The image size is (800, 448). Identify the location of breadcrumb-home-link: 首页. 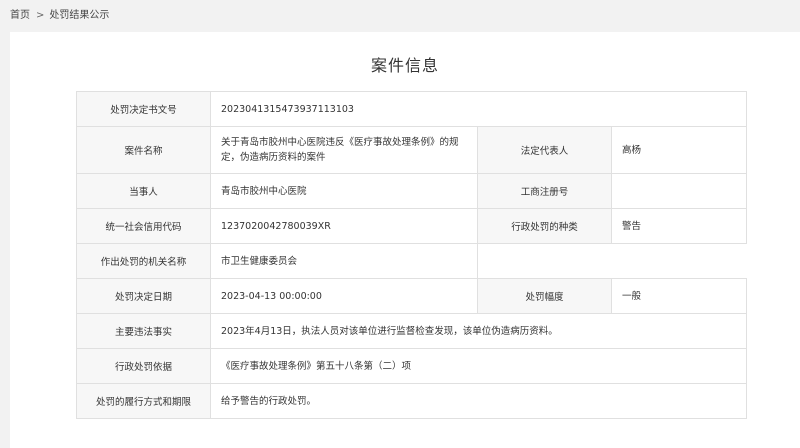
(20, 15).